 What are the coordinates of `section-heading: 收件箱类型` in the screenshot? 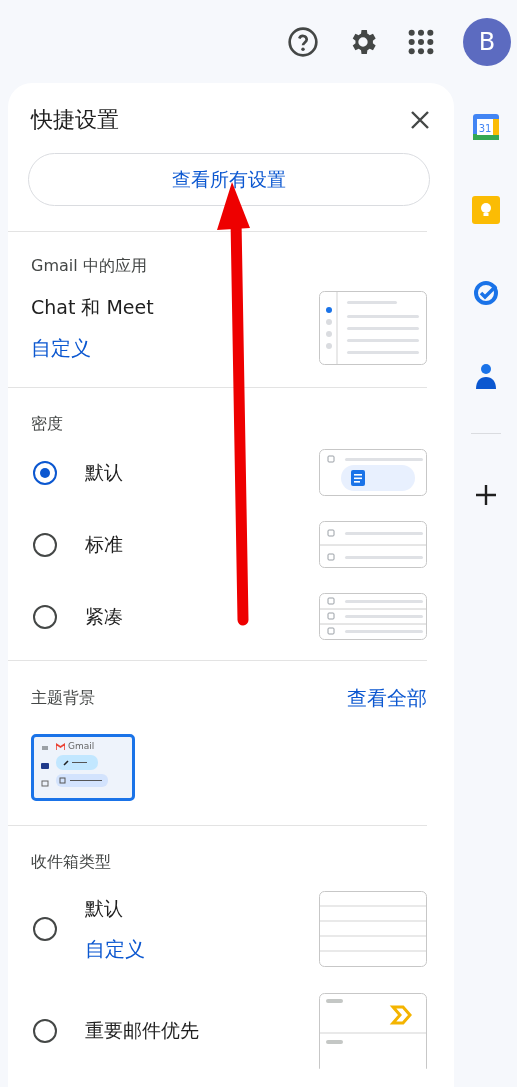 It's located at (71, 862).